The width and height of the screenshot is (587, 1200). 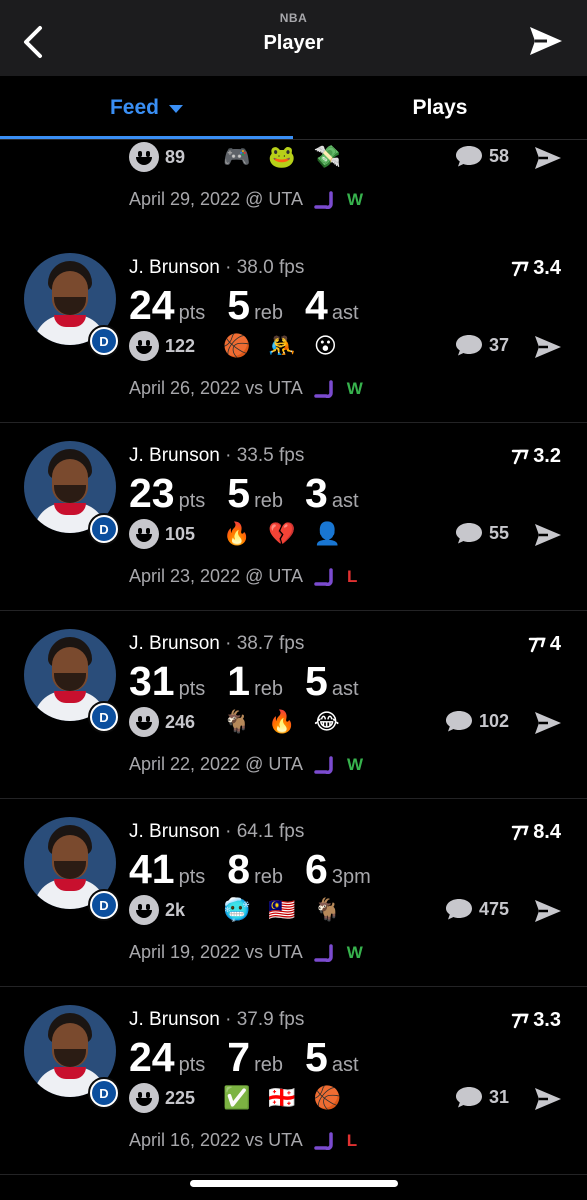 What do you see at coordinates (547, 1020) in the screenshot?
I see `rank-value: 3.3` at bounding box center [547, 1020].